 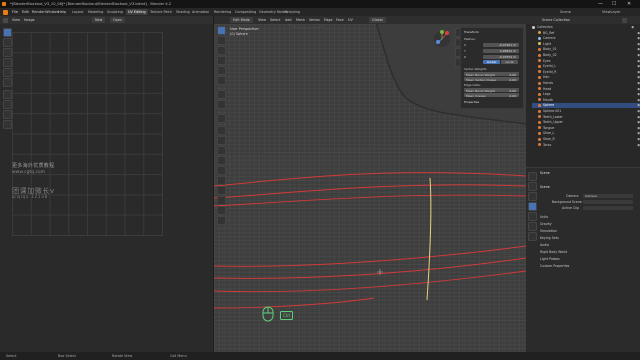 I want to click on median-y-field: 0.28942 m, so click(x=501, y=50).